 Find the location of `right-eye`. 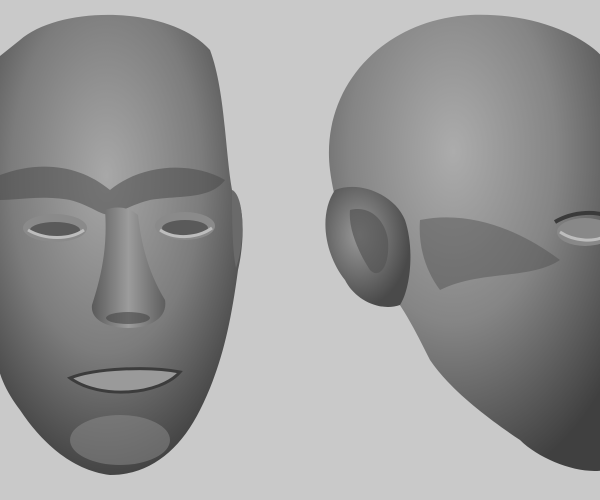

right-eye is located at coordinates (185, 226).